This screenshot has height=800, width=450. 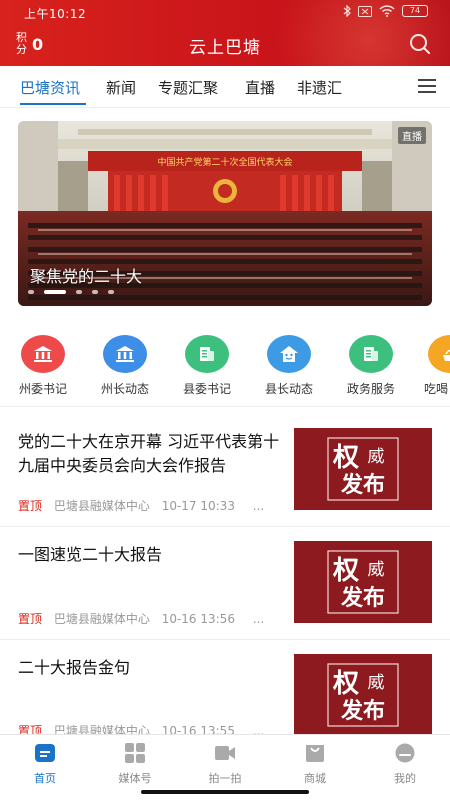 I want to click on quick-link-label: 县委书记, so click(x=206, y=389).